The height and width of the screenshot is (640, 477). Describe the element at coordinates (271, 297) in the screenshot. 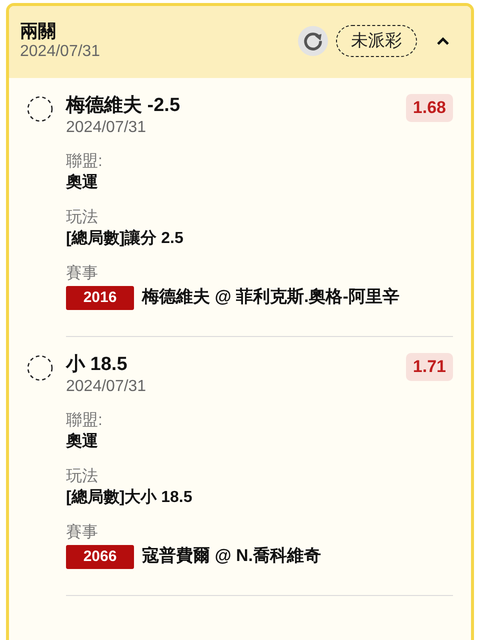

I see `event-name: 梅德維夫 @ 菲利克斯.奧格-阿里辛` at that location.